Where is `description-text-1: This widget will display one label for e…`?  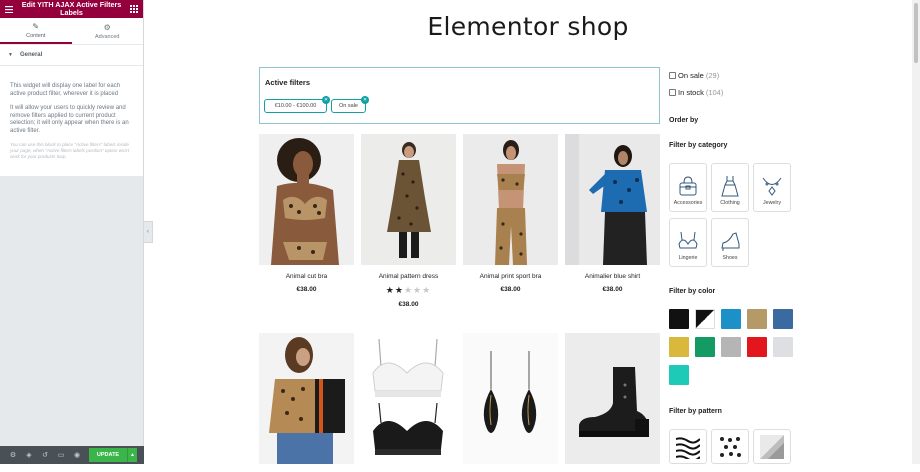 description-text-1: This widget will display one label for e… is located at coordinates (71, 90).